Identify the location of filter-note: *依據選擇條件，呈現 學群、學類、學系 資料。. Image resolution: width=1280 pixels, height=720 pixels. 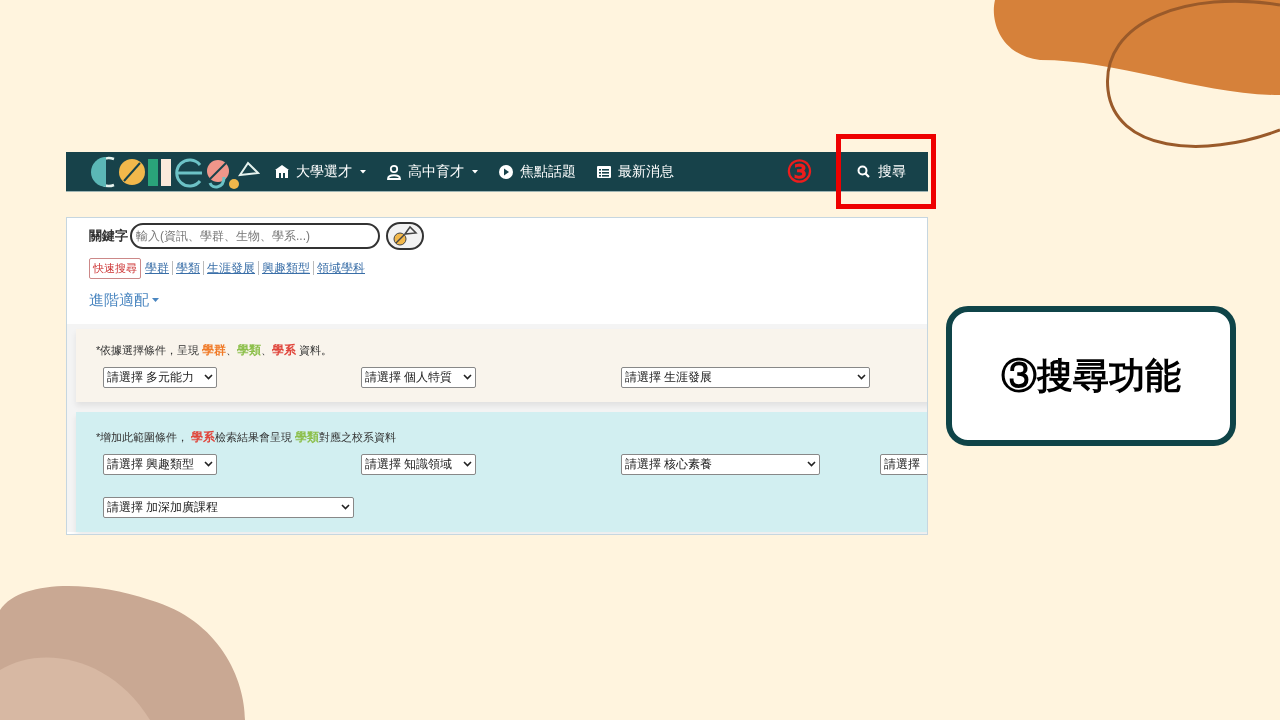
(215, 350).